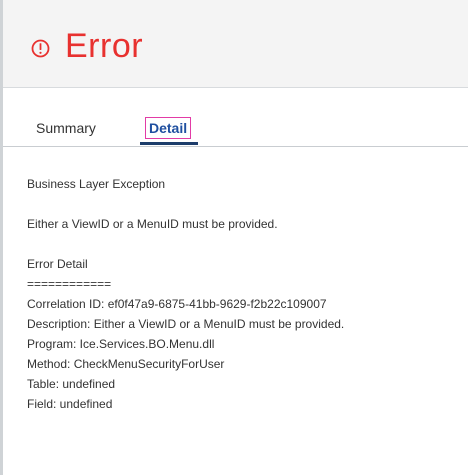  I want to click on error-table: Table: undefined, so click(71, 384).